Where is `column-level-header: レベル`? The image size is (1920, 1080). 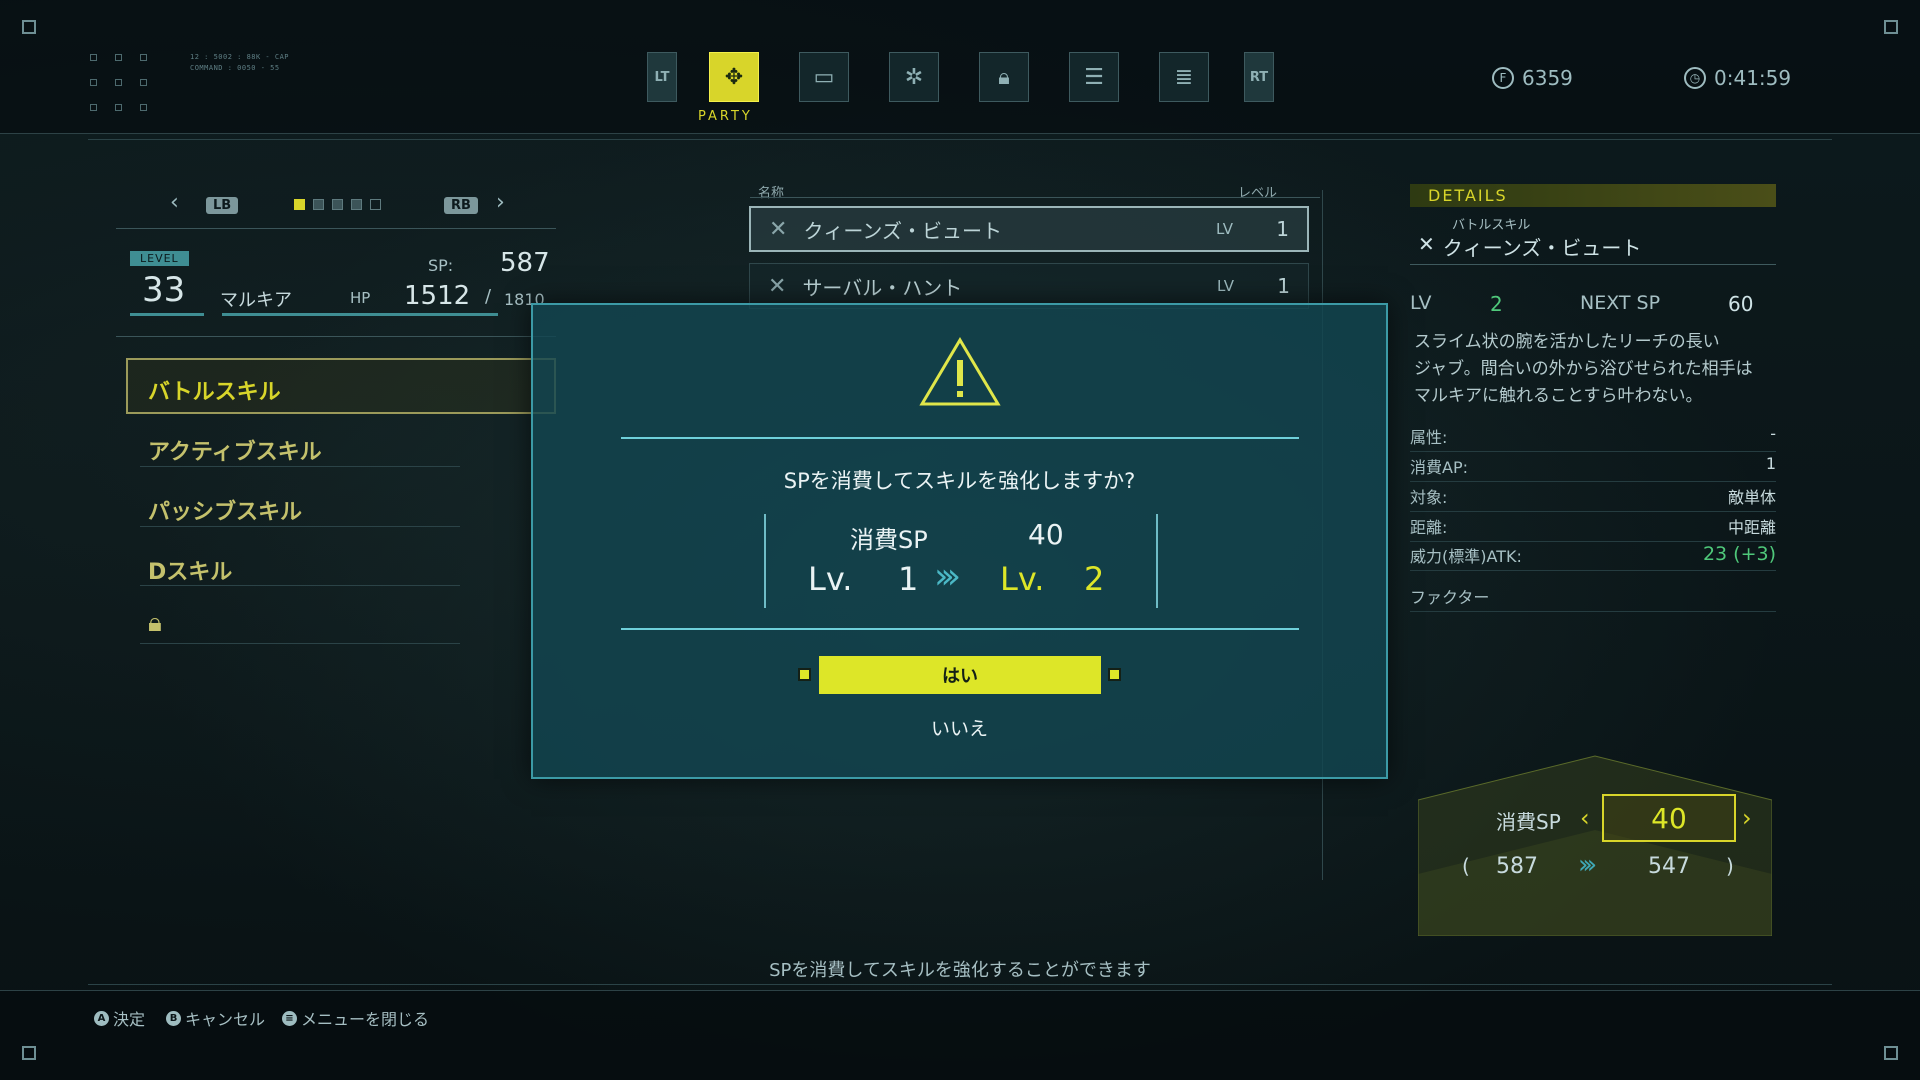
column-level-header: レベル is located at coordinates (1258, 193).